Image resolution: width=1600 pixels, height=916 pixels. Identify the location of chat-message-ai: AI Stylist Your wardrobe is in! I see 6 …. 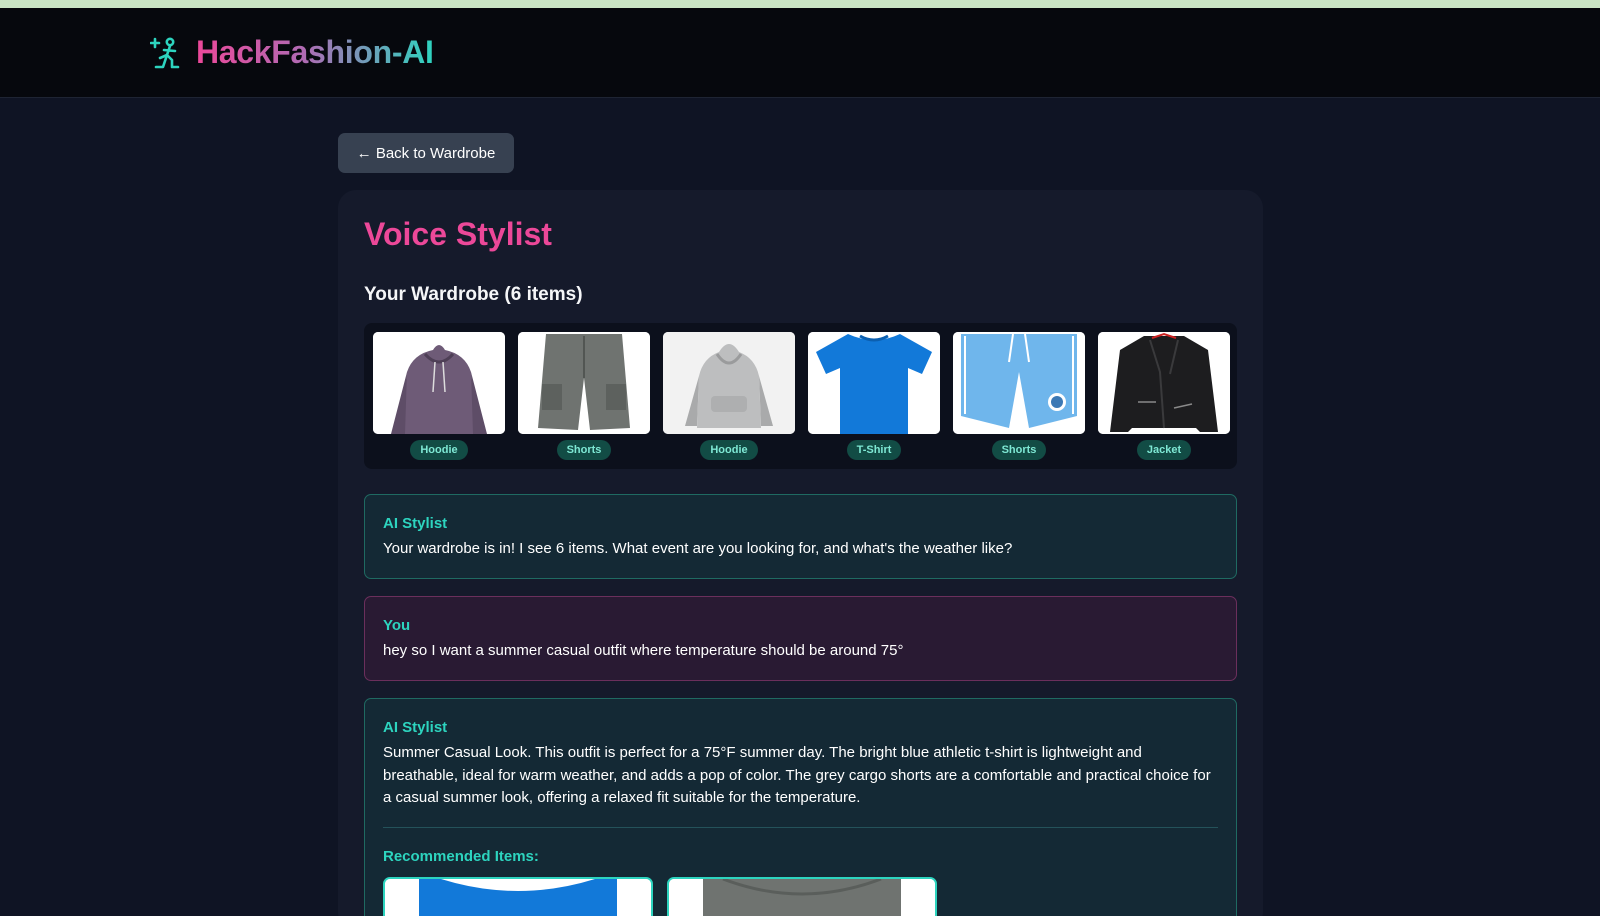
(800, 536).